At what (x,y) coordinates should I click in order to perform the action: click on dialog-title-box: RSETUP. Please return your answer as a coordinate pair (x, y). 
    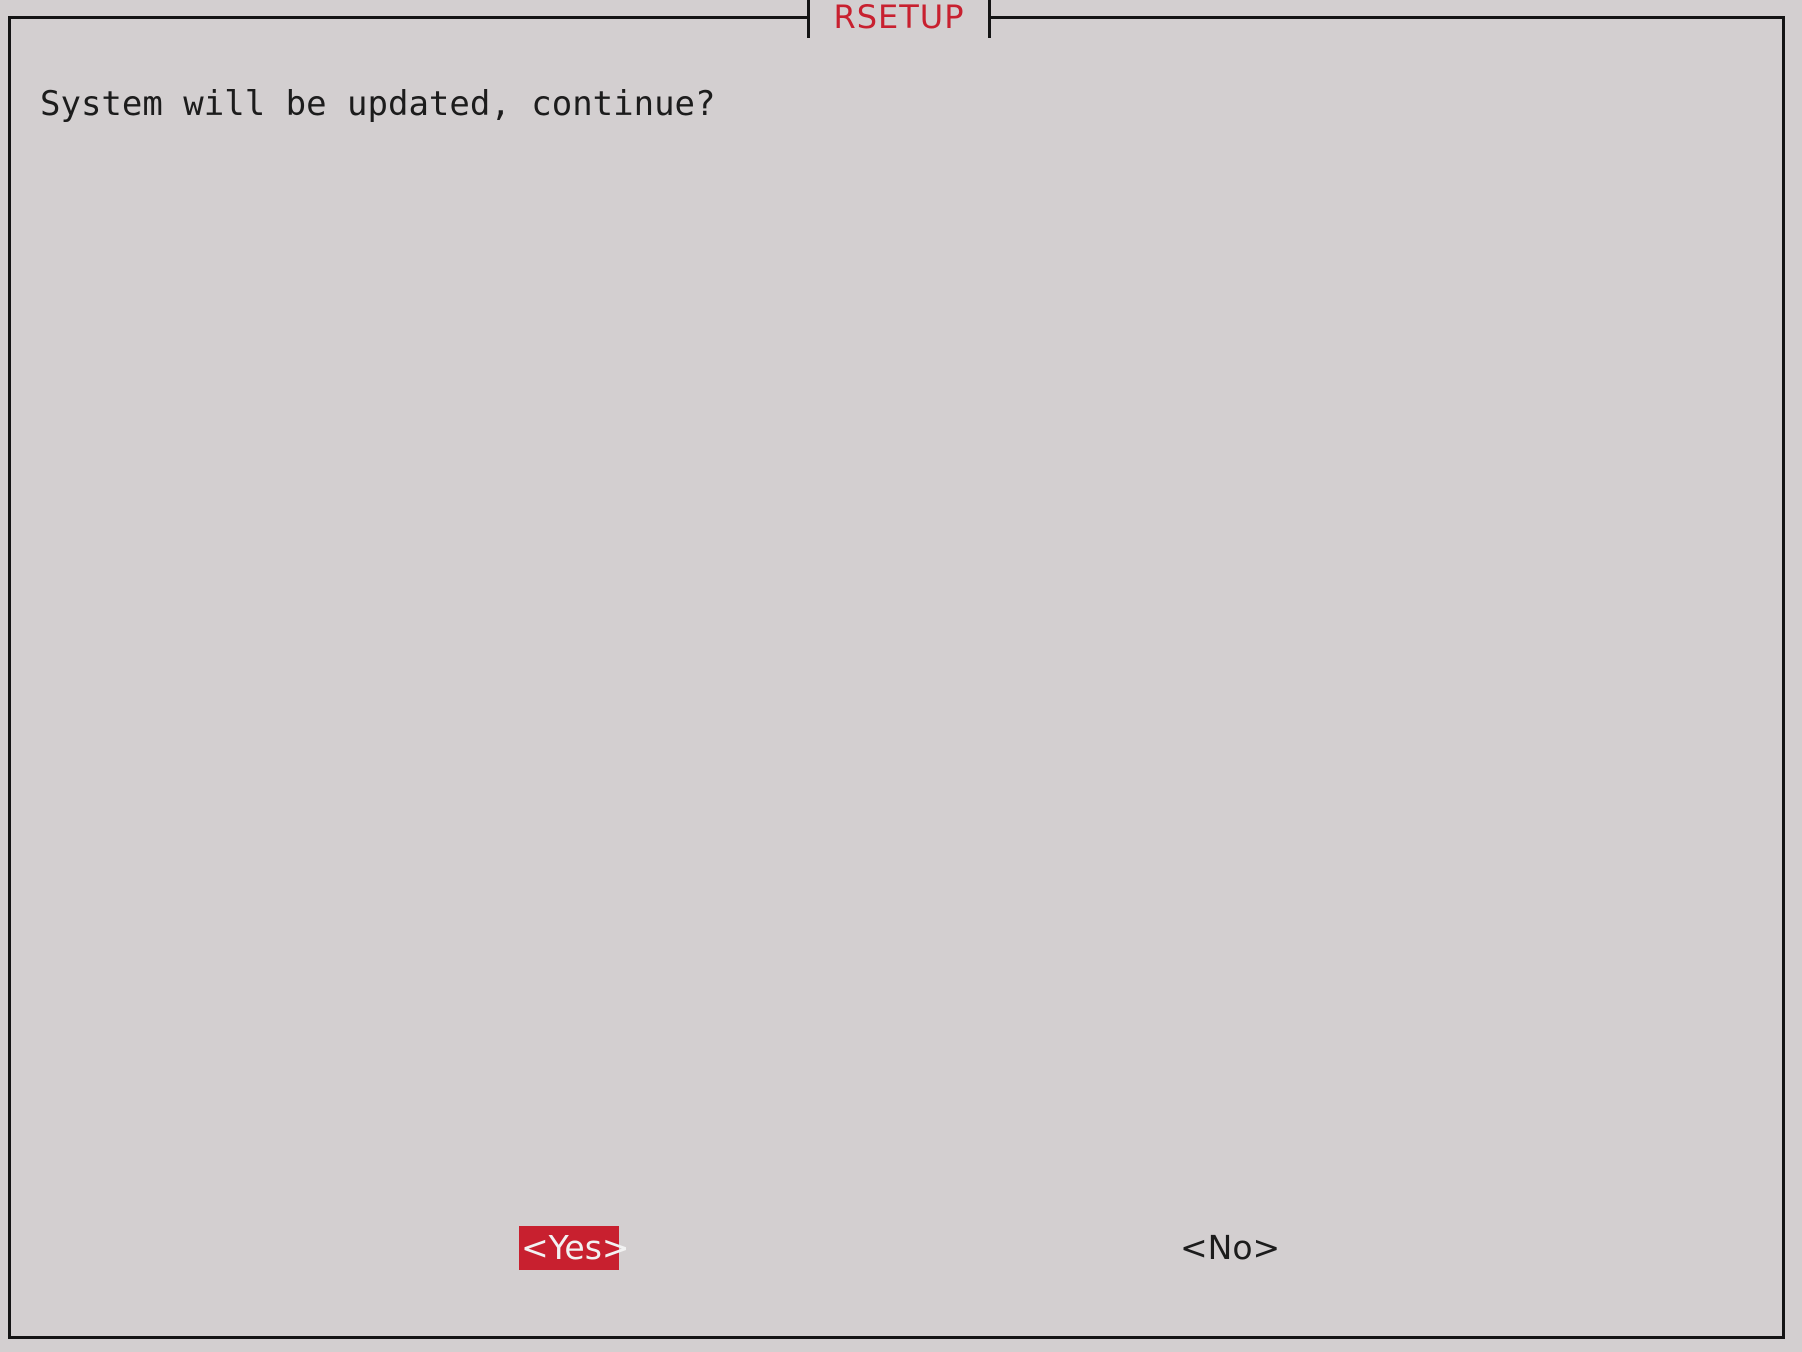
    Looking at the image, I should click on (899, 19).